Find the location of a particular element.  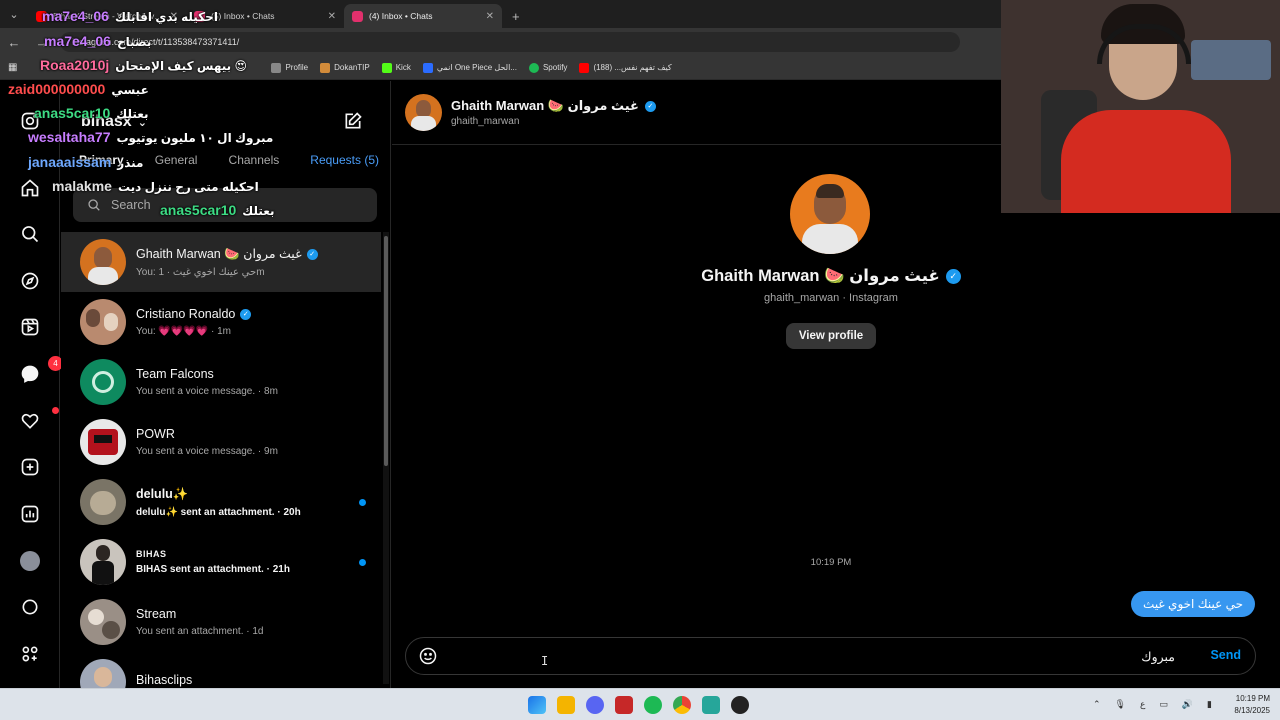

webcam-poster is located at coordinates (1231, 60).